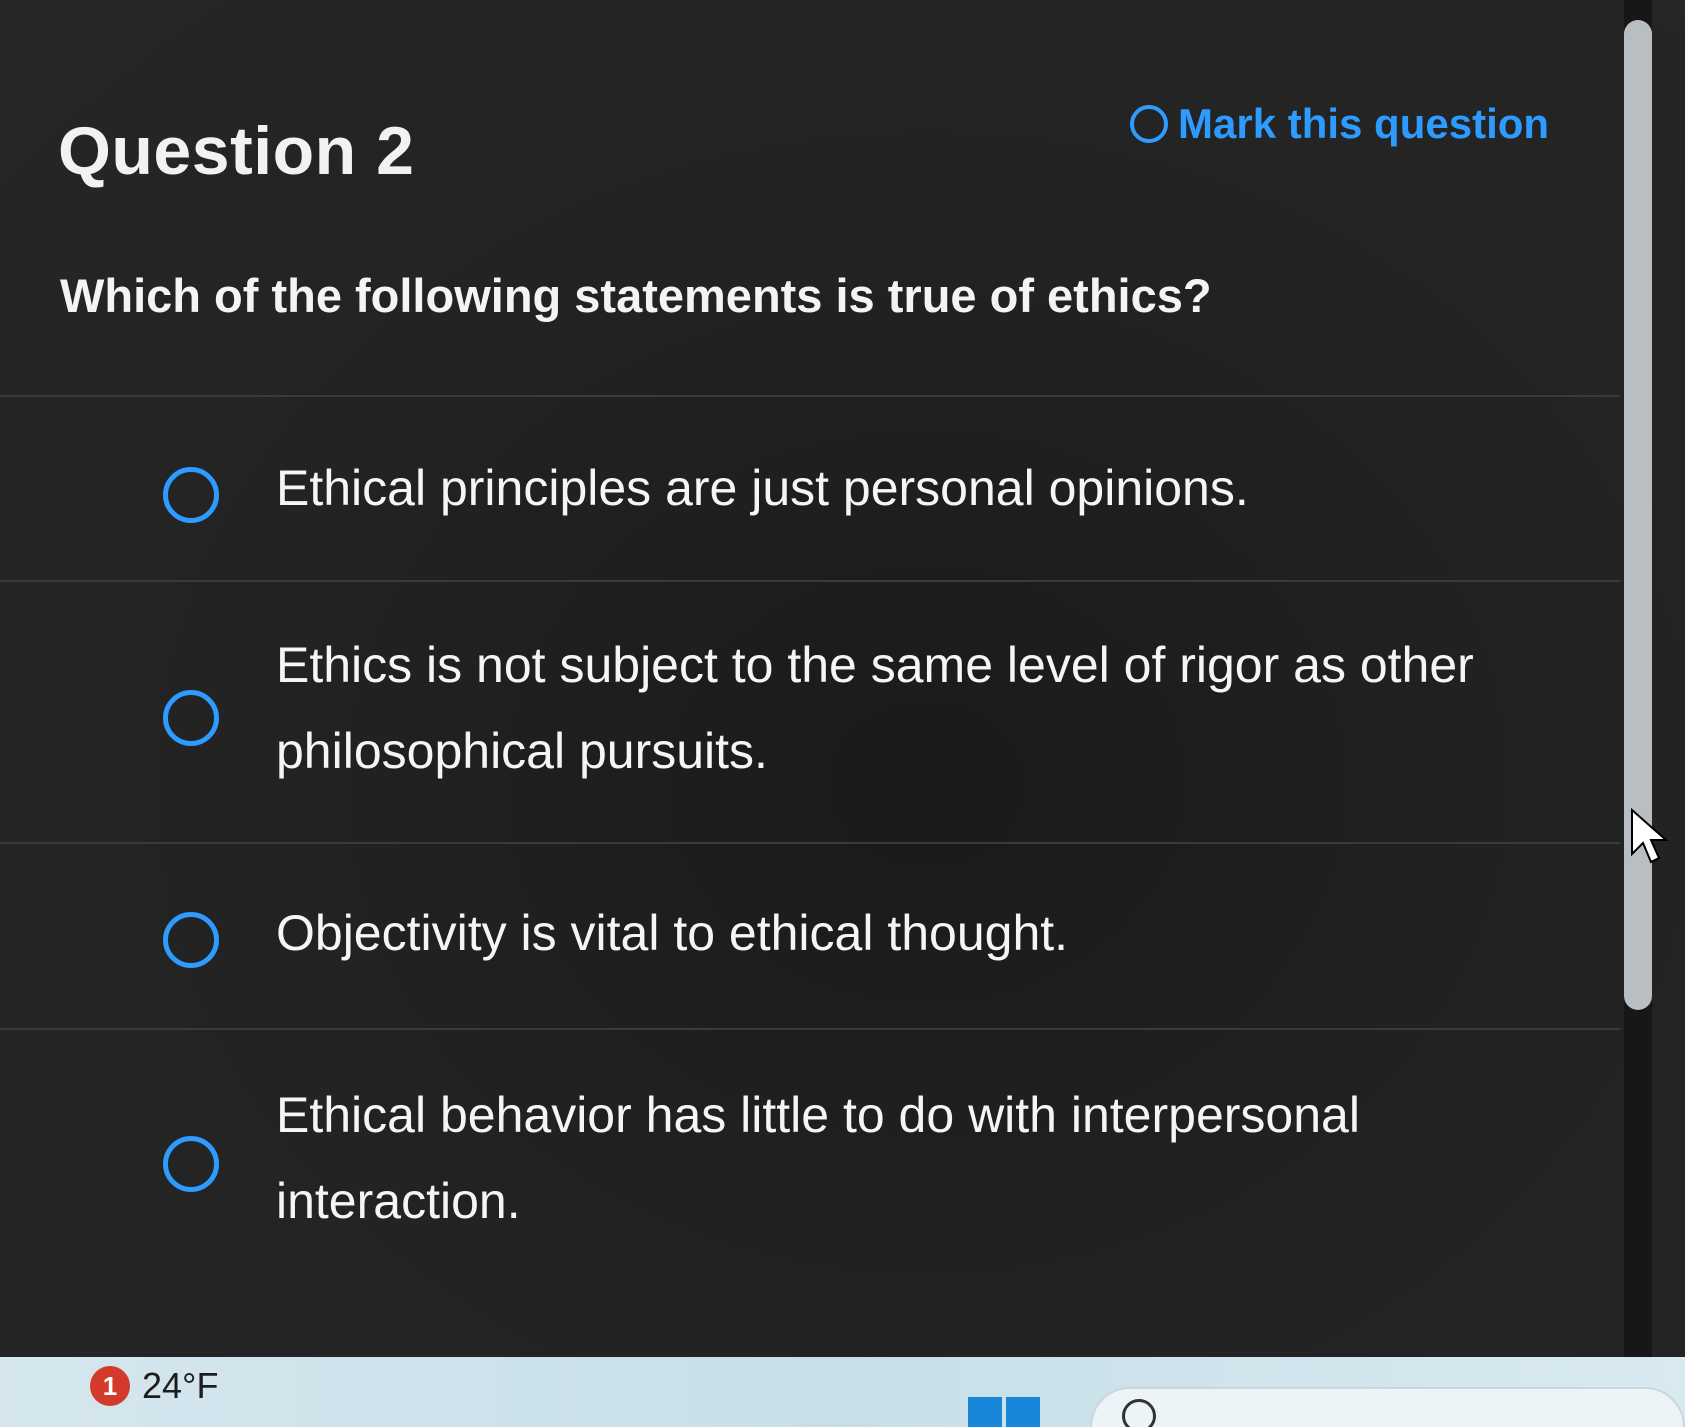  I want to click on weather-widget: 1 24°F, so click(154, 1386).